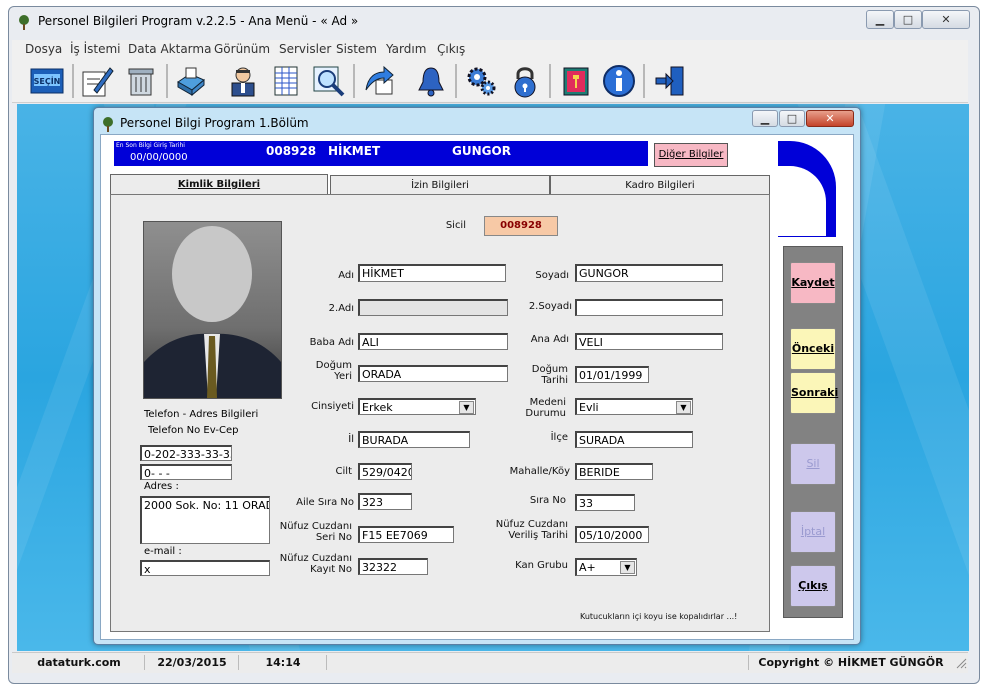 Image resolution: width=989 pixels, height=690 pixels. What do you see at coordinates (433, 341) in the screenshot?
I see `baba-field: ALI` at bounding box center [433, 341].